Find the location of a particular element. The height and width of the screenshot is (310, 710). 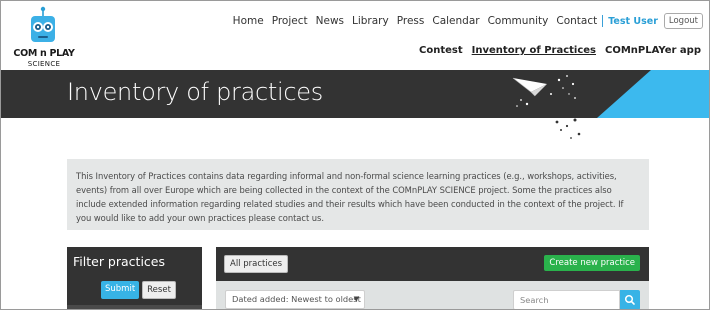

nav-calendar: Calendar is located at coordinates (455, 21).